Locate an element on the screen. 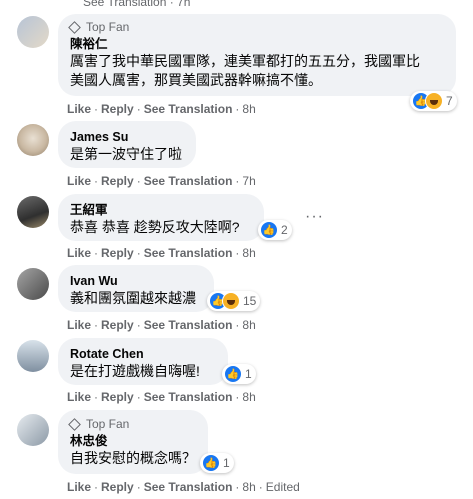 The width and height of the screenshot is (473, 499). comment-author: 陳裕仁 is located at coordinates (257, 44).